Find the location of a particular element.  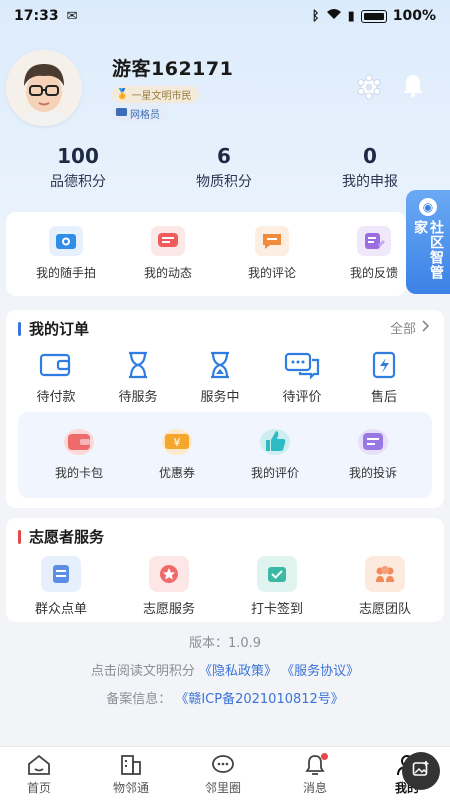

agreement-line: 点击阅读文明积分 《隐私政策》 《服务协议》 is located at coordinates (225, 669).